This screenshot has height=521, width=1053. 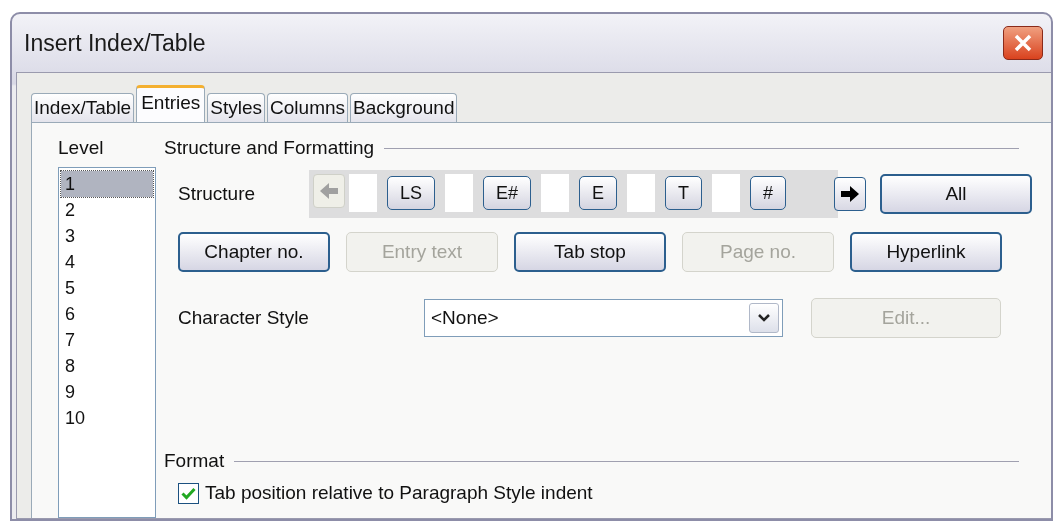 What do you see at coordinates (399, 493) in the screenshot?
I see `checkbox-label: Tab position relative to Paragraph Style indent` at bounding box center [399, 493].